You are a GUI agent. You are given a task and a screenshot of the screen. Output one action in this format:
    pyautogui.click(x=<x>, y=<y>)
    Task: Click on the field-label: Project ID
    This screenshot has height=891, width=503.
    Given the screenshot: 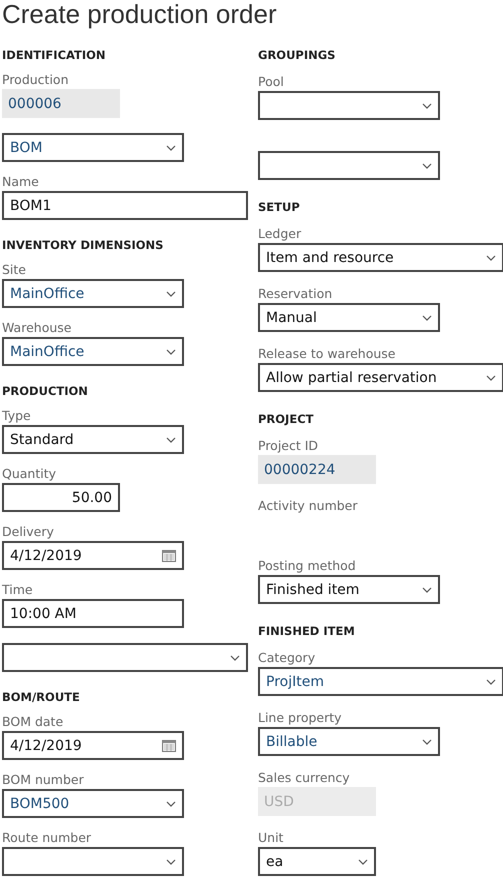 What is the action you would take?
    pyautogui.click(x=288, y=446)
    